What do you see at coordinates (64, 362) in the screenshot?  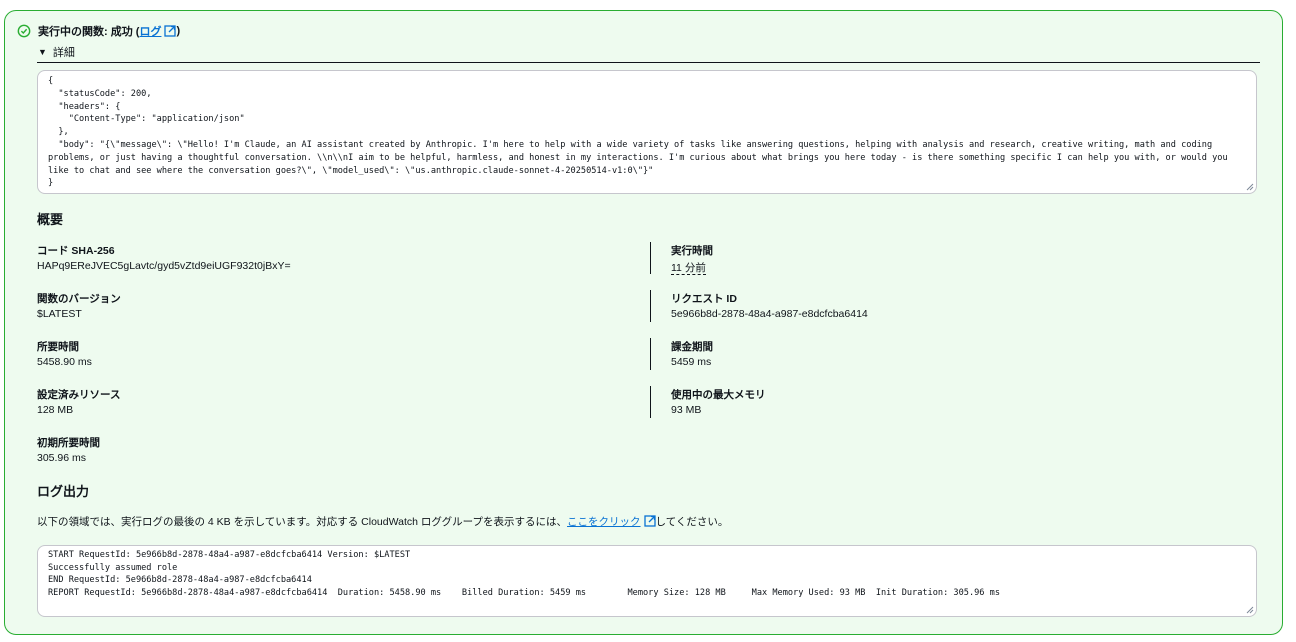 I see `summary-value: 5458.90 ms` at bounding box center [64, 362].